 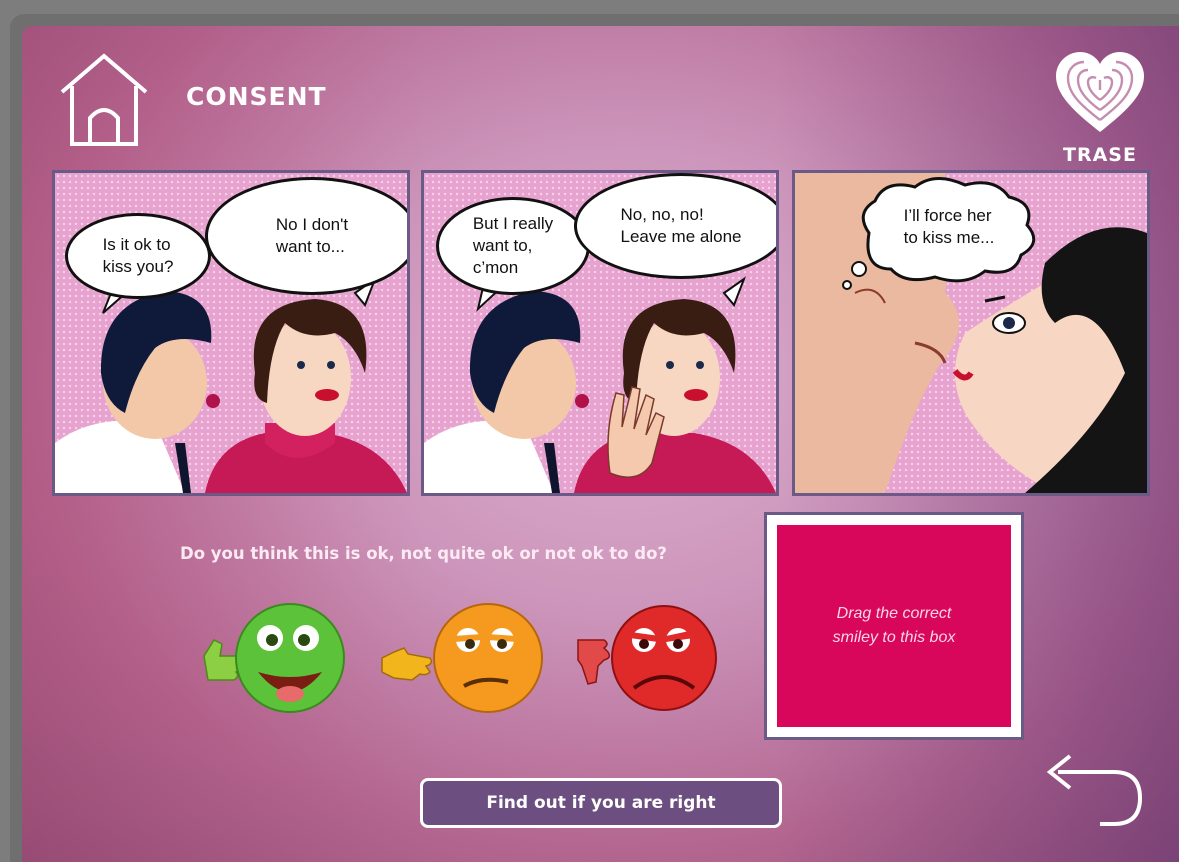 What do you see at coordinates (1100, 155) in the screenshot?
I see `logo-text: TRASE` at bounding box center [1100, 155].